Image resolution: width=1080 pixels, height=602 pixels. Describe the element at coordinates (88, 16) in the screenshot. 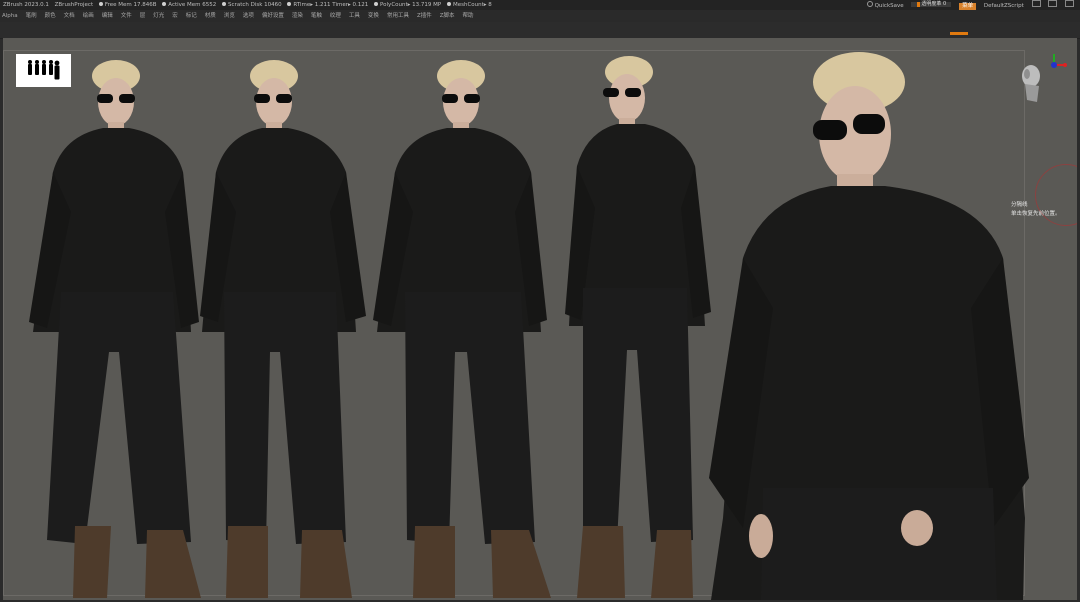

I see `menu-item: 绘画` at that location.